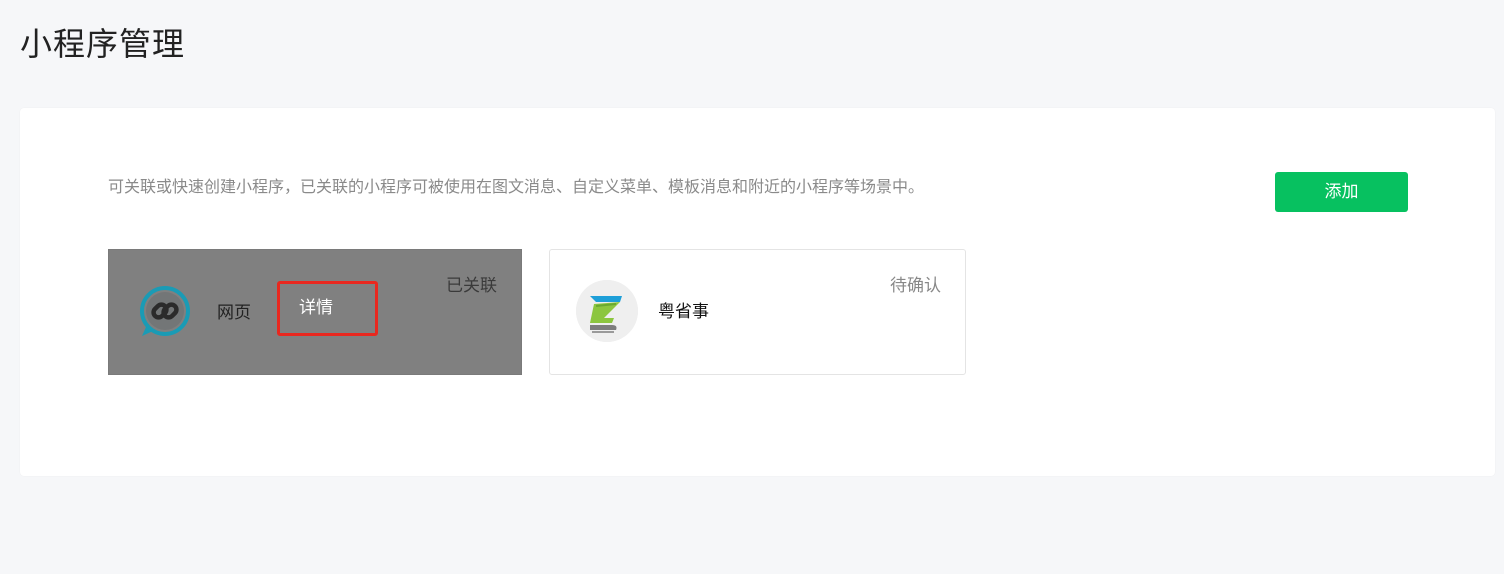 The height and width of the screenshot is (574, 1504). Describe the element at coordinates (607, 311) in the screenshot. I see `yueshengshi-logo-icon` at that location.